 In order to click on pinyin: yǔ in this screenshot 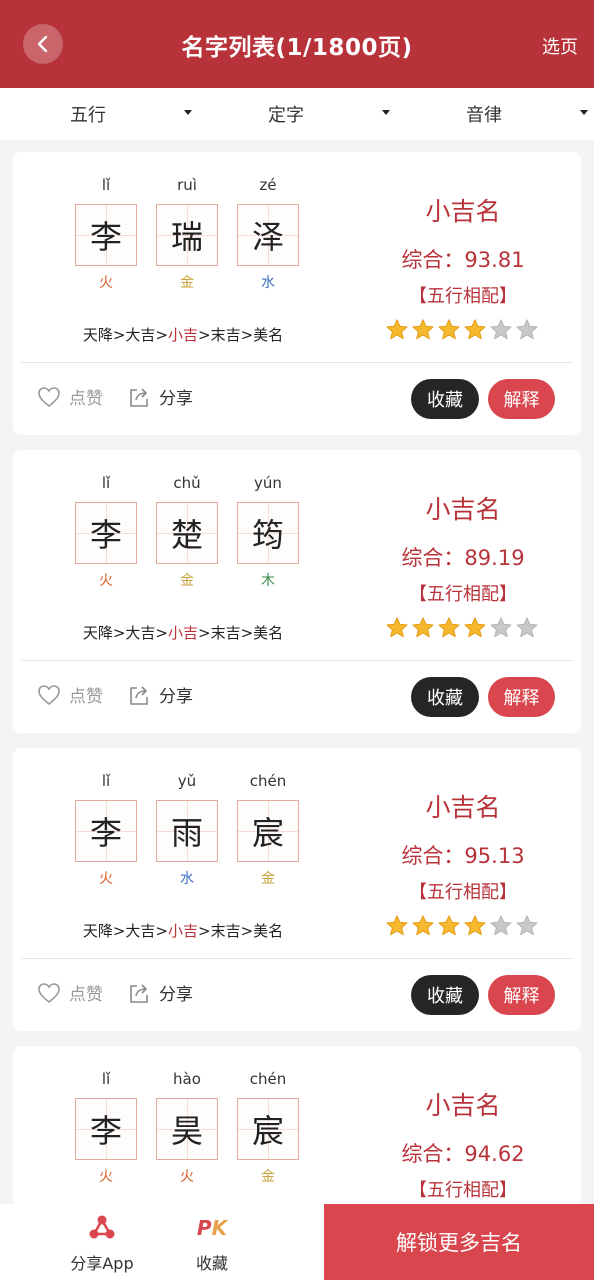, I will do `click(187, 781)`.